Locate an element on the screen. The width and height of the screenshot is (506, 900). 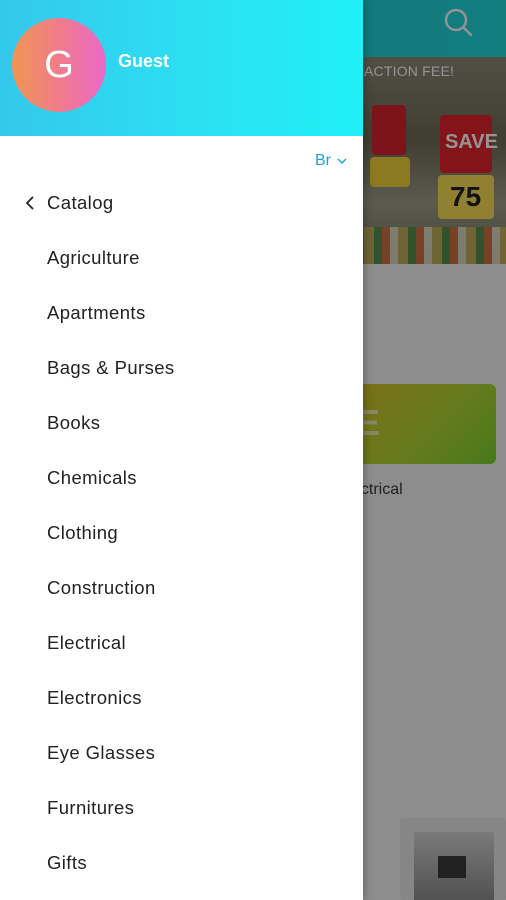
menu-item-construction: Construction is located at coordinates (181, 587).